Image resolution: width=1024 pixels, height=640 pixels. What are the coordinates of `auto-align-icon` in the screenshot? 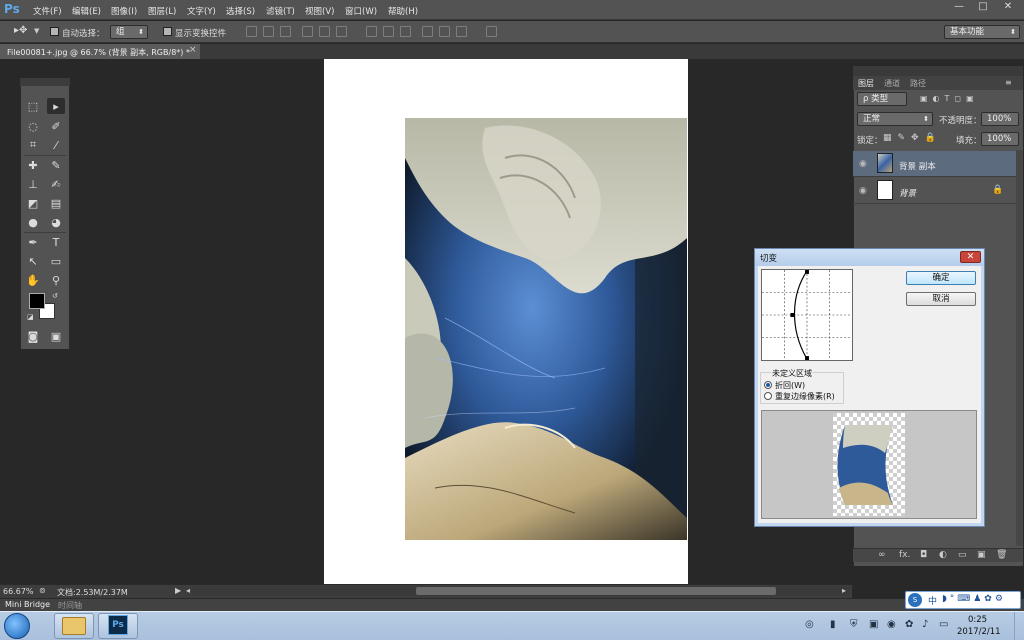 It's located at (491, 31).